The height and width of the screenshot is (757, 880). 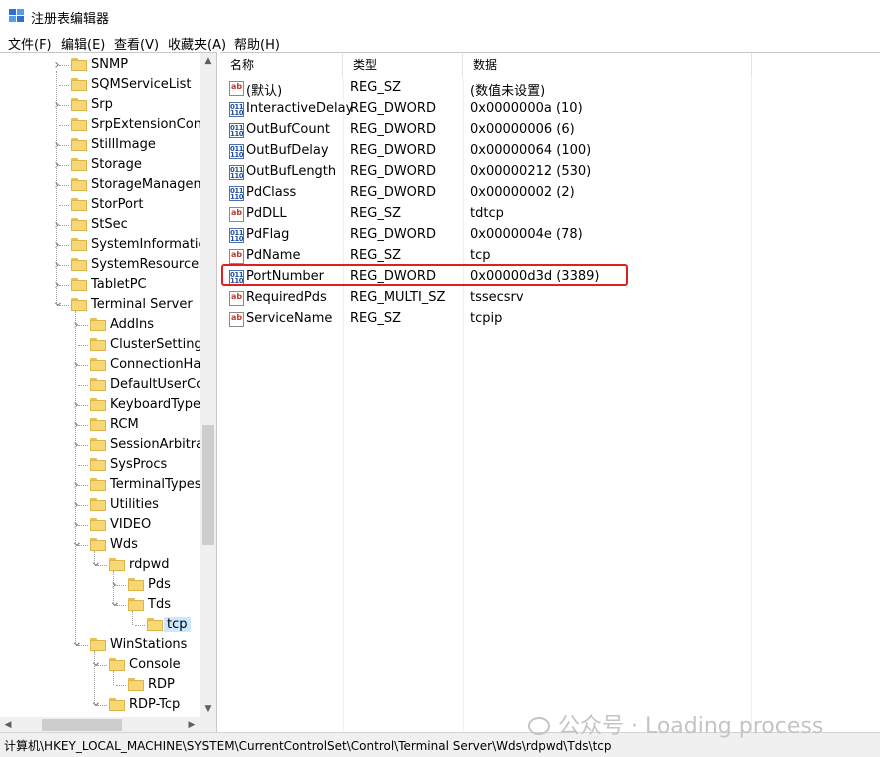 What do you see at coordinates (100, 705) in the screenshot?
I see `tree-item: ⌄ RDP-Tcp` at bounding box center [100, 705].